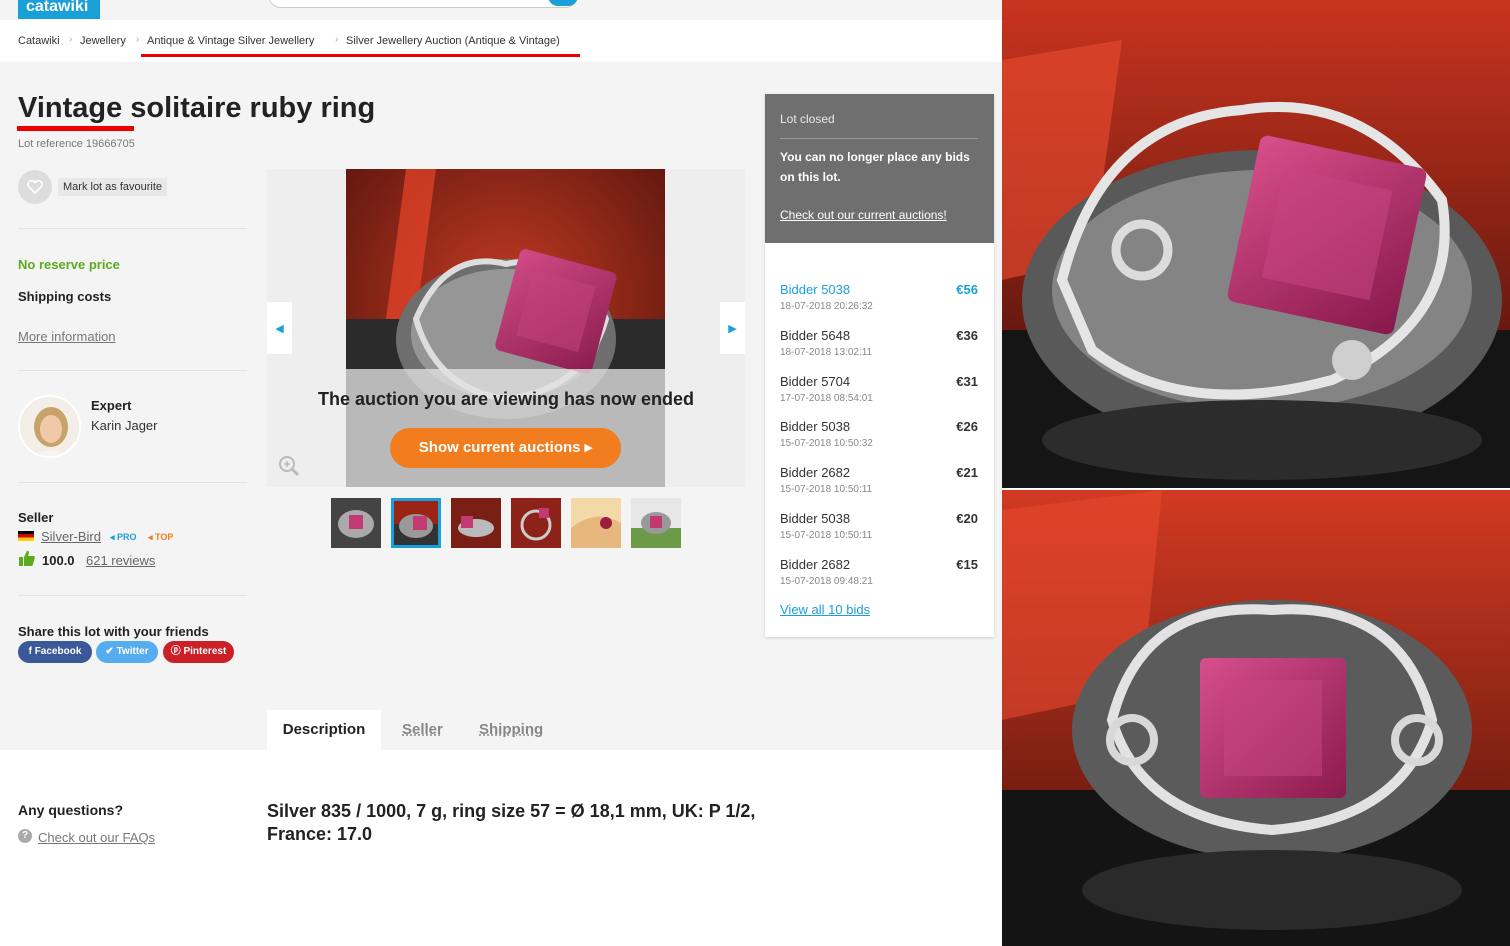  I want to click on current-auctions-link: Check out our current auctions!, so click(863, 215).